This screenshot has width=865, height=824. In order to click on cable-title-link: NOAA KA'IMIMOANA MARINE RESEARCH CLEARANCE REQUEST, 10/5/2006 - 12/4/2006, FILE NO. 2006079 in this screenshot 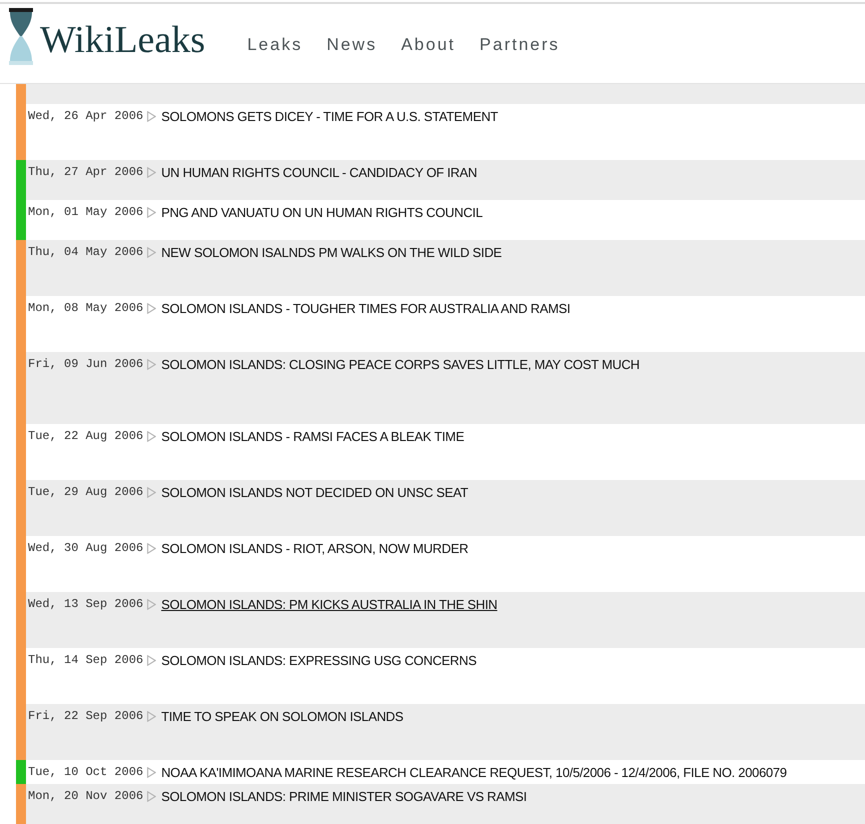, I will do `click(474, 772)`.